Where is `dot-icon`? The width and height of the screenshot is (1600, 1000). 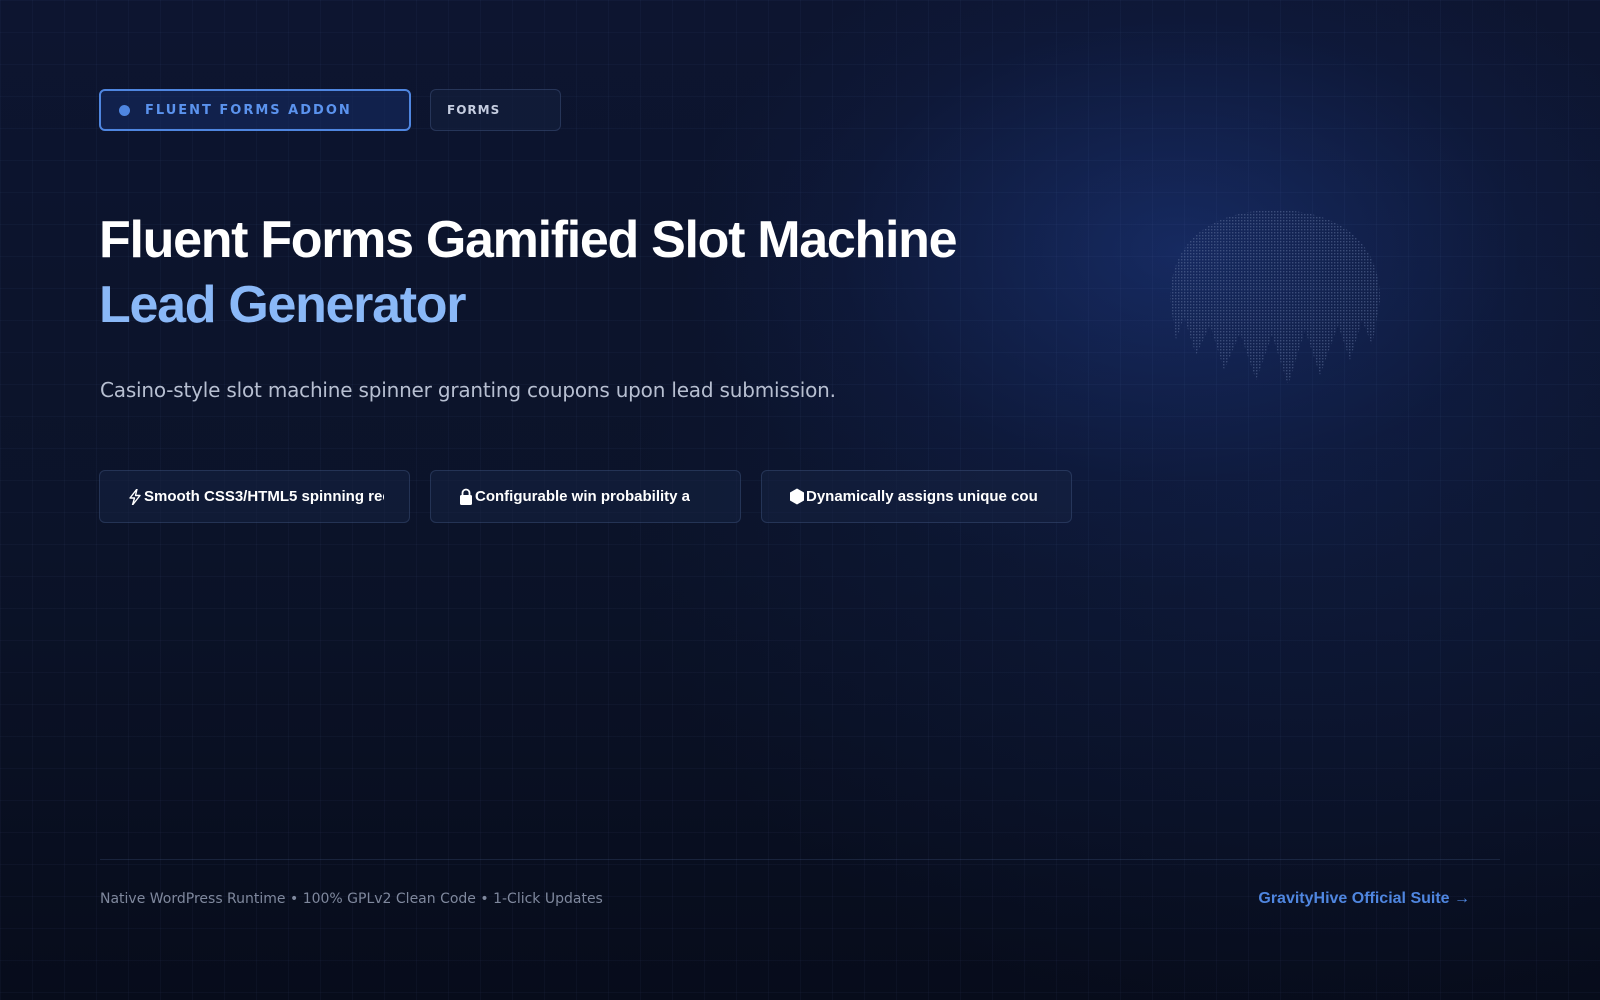 dot-icon is located at coordinates (124, 110).